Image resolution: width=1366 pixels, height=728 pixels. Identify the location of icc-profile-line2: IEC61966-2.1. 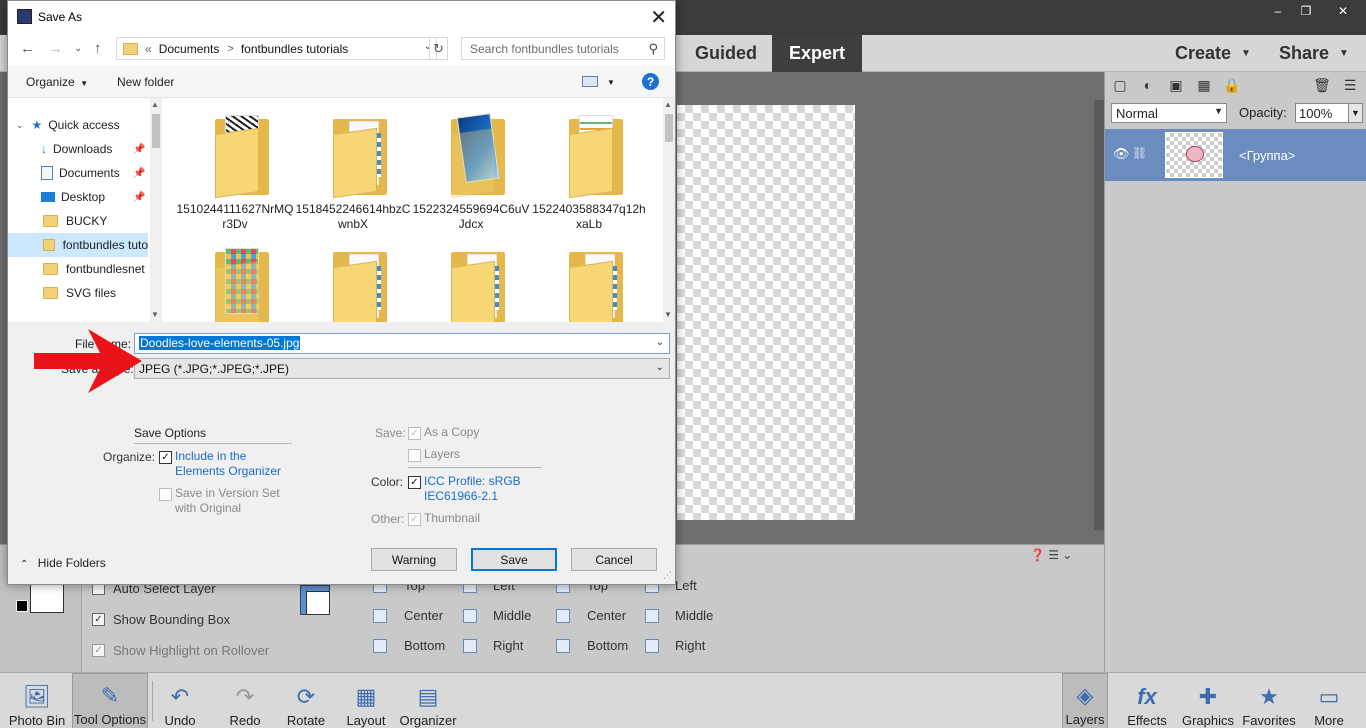
(461, 496).